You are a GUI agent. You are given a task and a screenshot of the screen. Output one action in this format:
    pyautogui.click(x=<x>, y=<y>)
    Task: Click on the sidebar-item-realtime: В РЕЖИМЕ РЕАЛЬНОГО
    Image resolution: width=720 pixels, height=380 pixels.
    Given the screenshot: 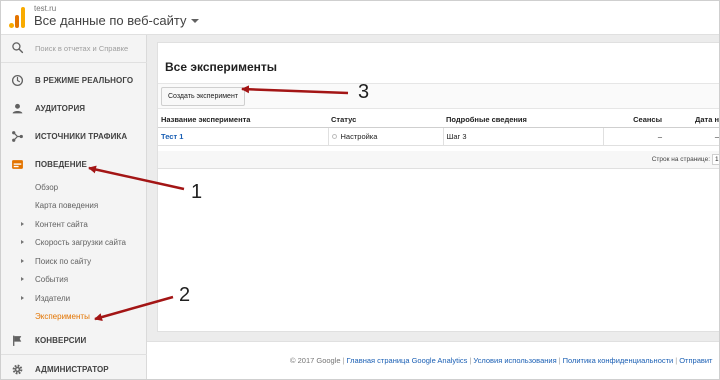 What is the action you would take?
    pyautogui.click(x=74, y=80)
    